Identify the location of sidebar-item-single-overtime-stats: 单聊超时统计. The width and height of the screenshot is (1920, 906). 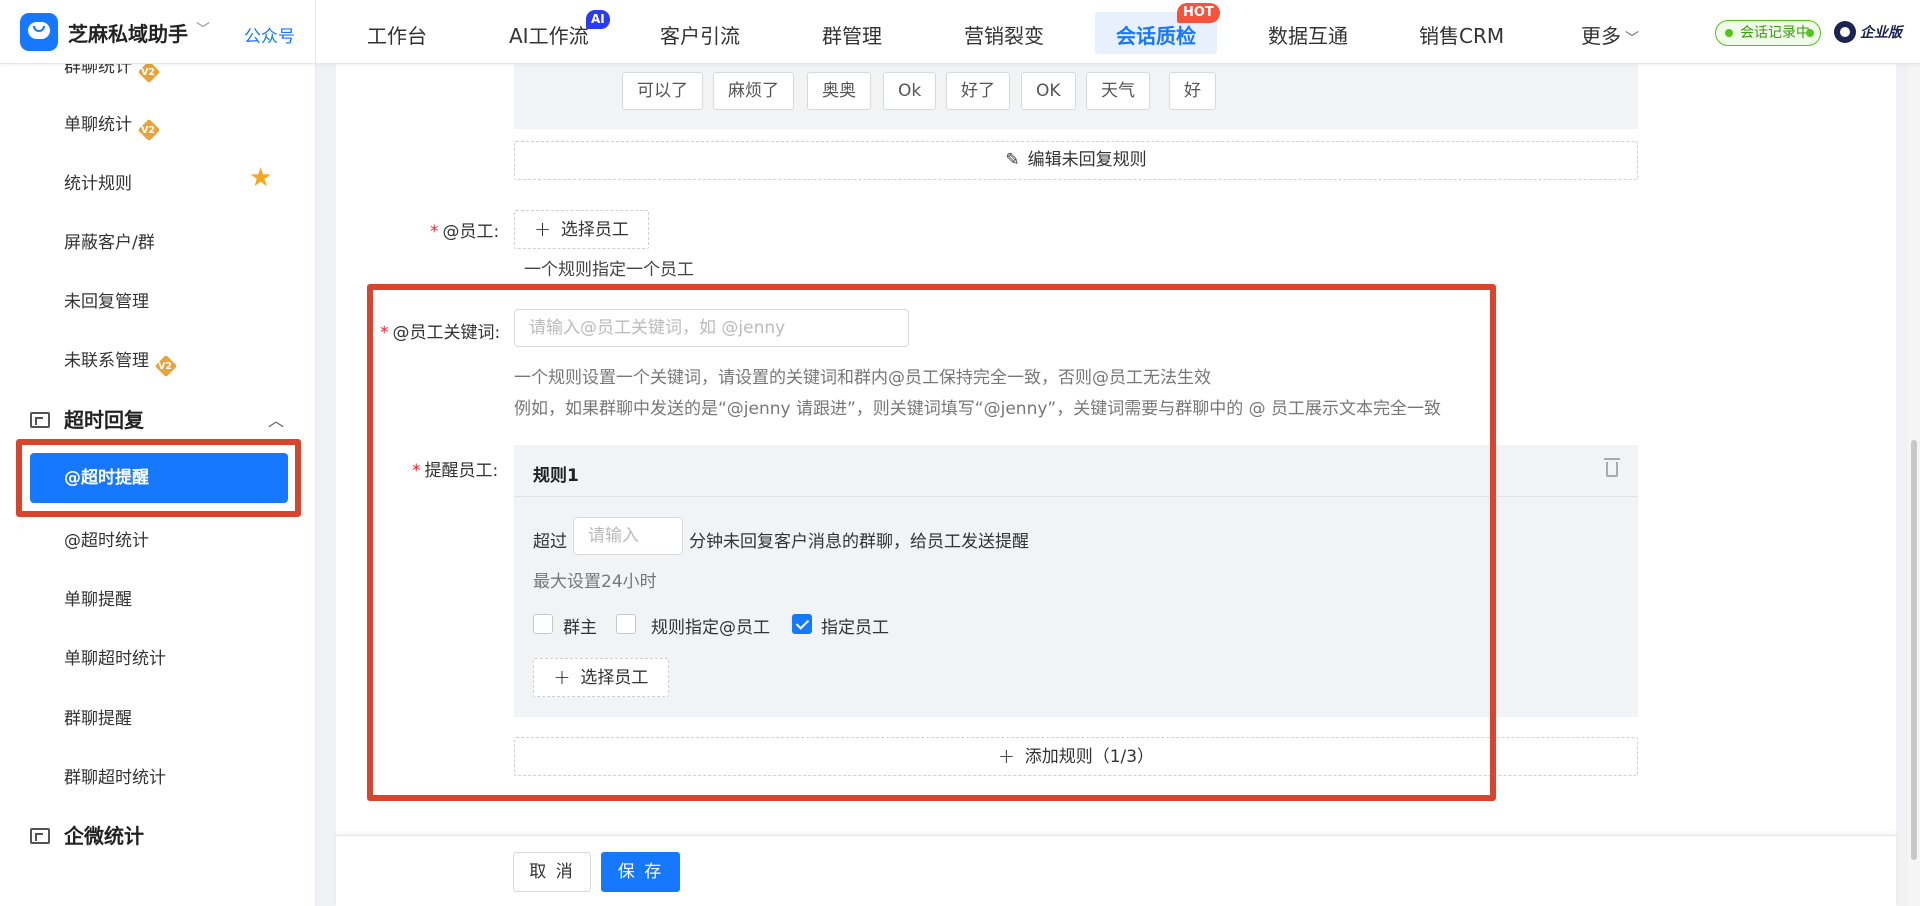
(115, 656).